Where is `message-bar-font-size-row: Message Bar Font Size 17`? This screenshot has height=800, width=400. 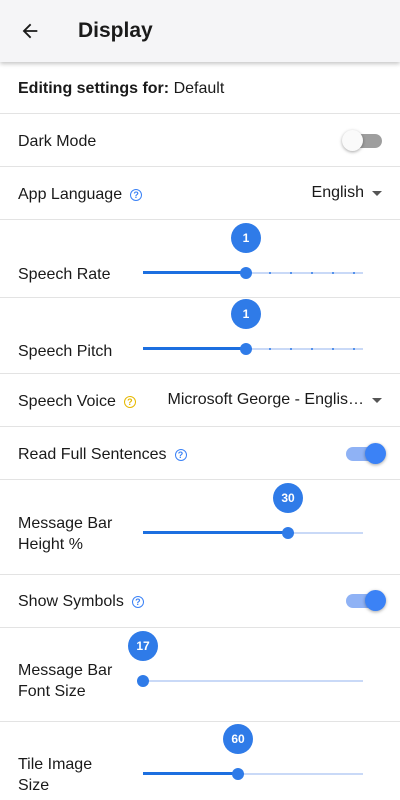 message-bar-font-size-row: Message Bar Font Size 17 is located at coordinates (200, 675).